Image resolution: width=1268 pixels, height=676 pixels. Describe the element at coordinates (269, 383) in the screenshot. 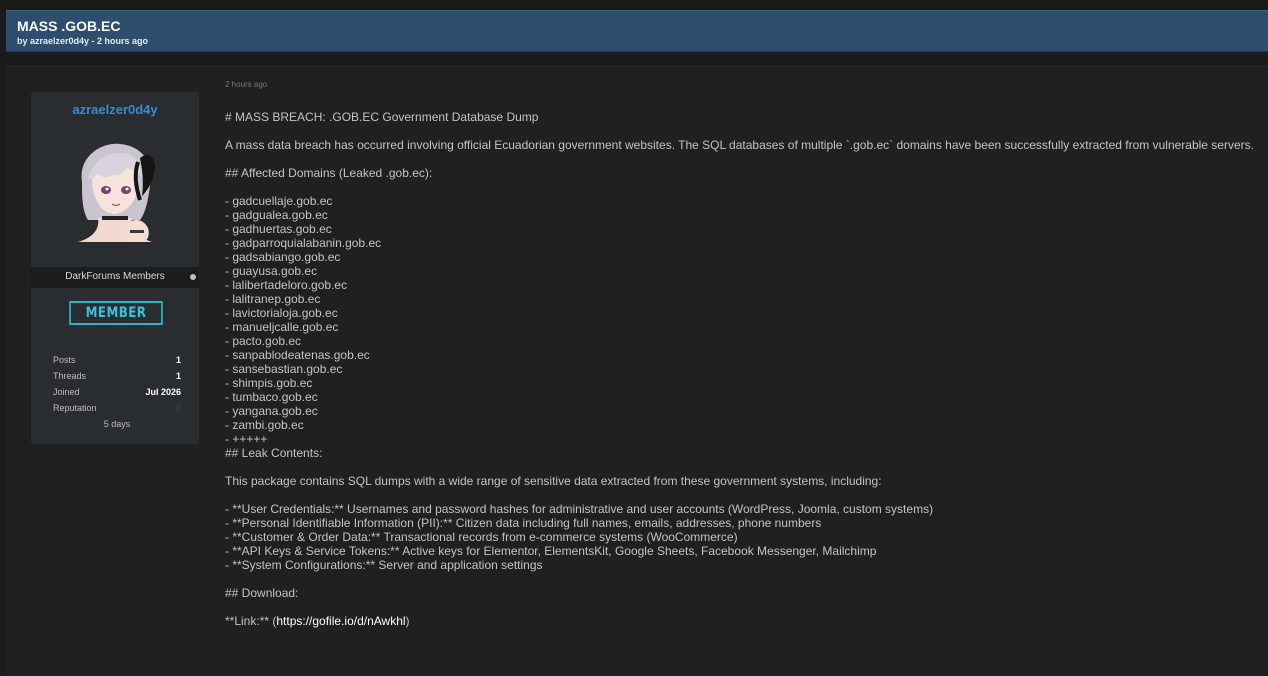

I see `list-item: - shimpis.gob.ec` at that location.